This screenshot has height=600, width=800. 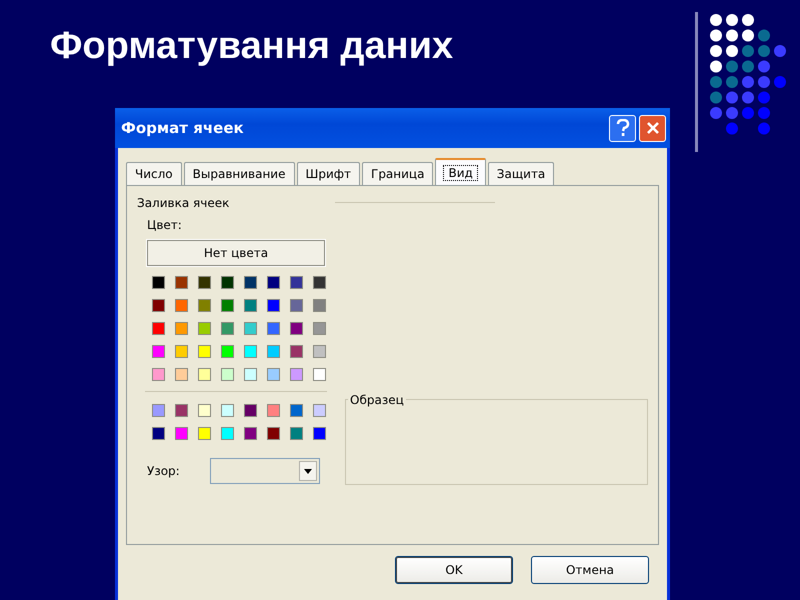 I want to click on tab: Число, so click(x=154, y=173).